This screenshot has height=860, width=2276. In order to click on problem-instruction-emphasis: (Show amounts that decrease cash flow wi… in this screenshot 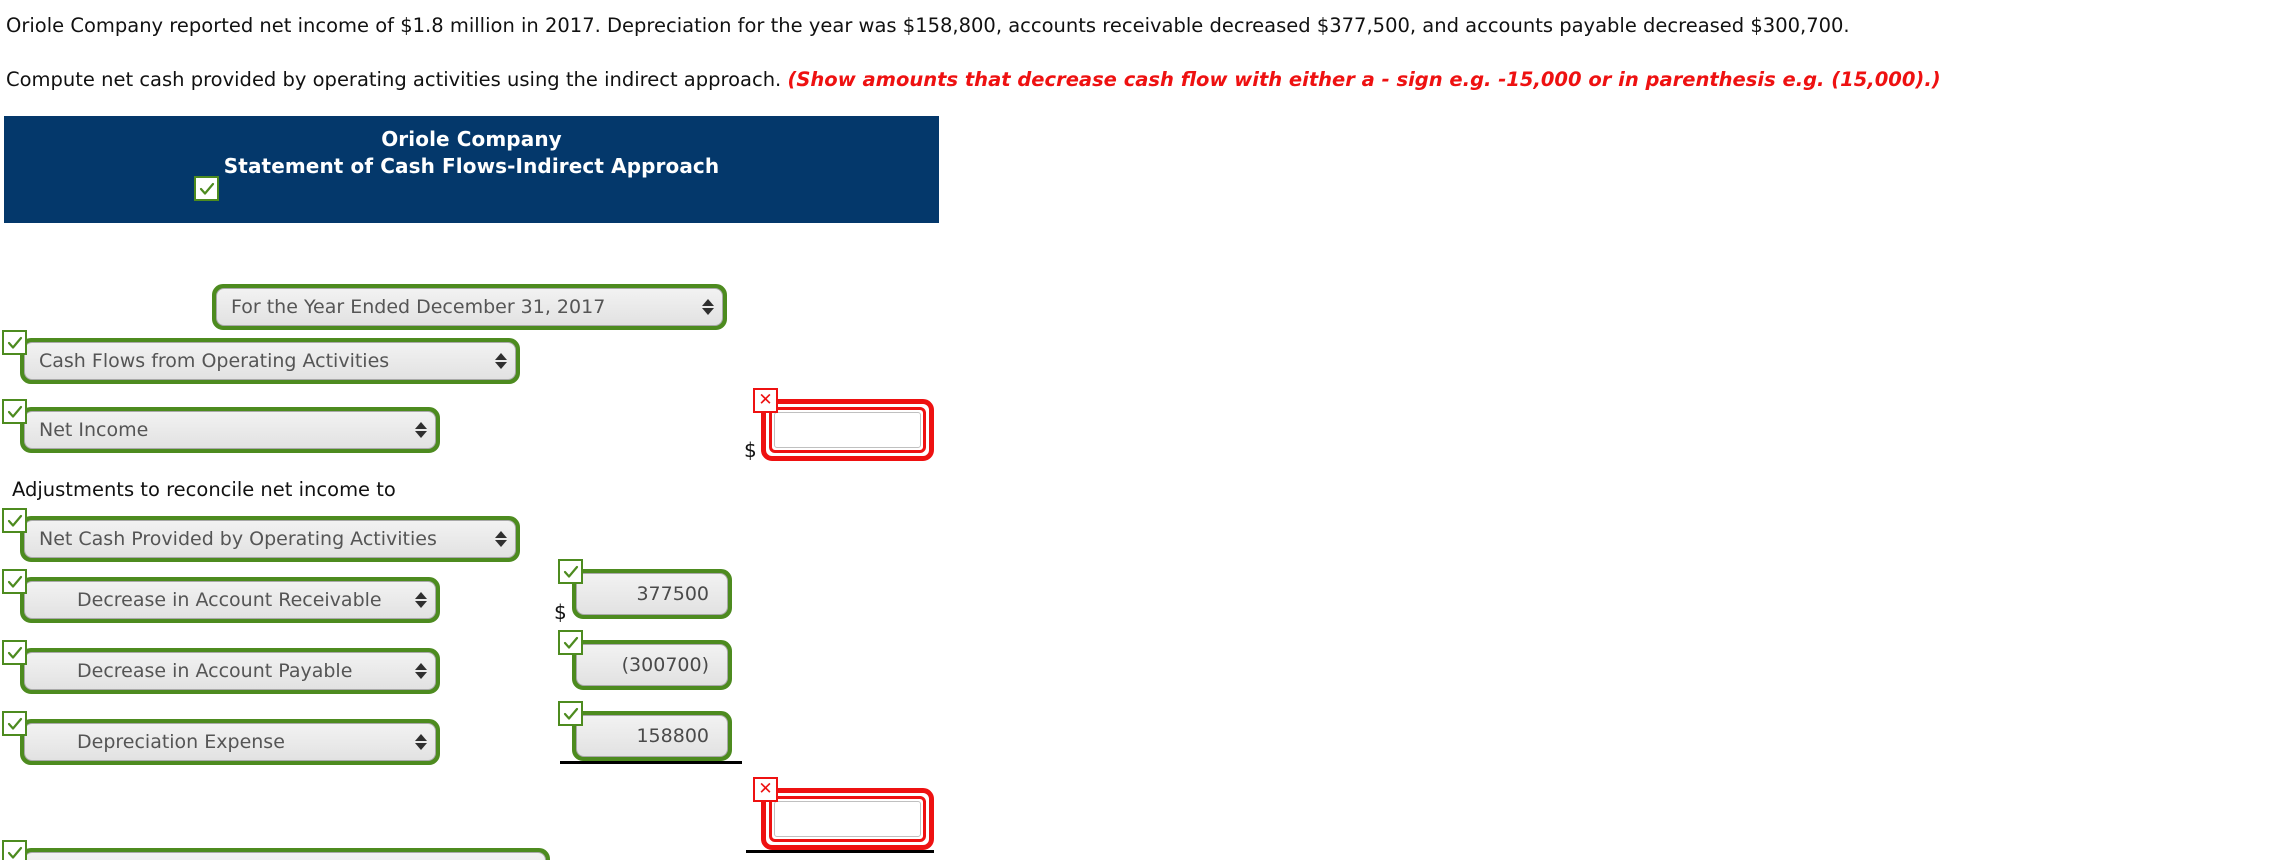, I will do `click(1364, 79)`.